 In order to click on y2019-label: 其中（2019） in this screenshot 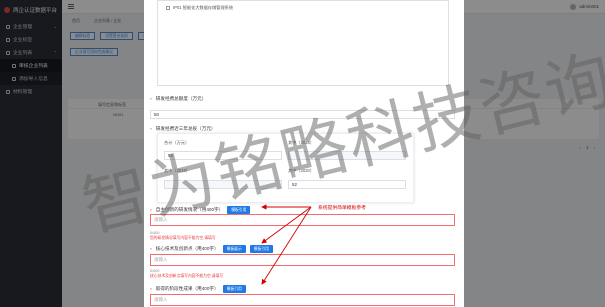, I will do `click(177, 170)`.